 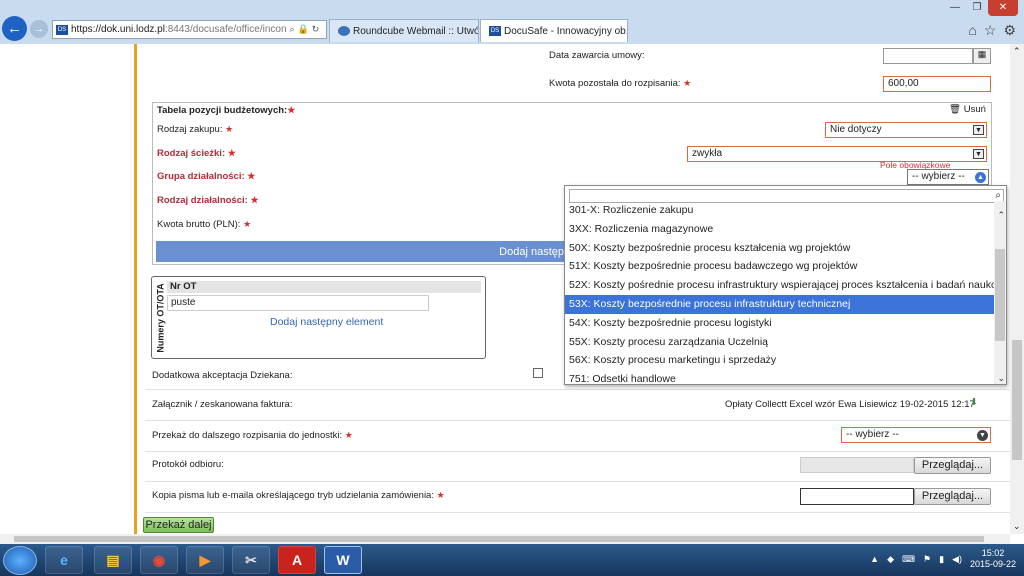 I want to click on home-icon: ⌂, so click(x=972, y=30).